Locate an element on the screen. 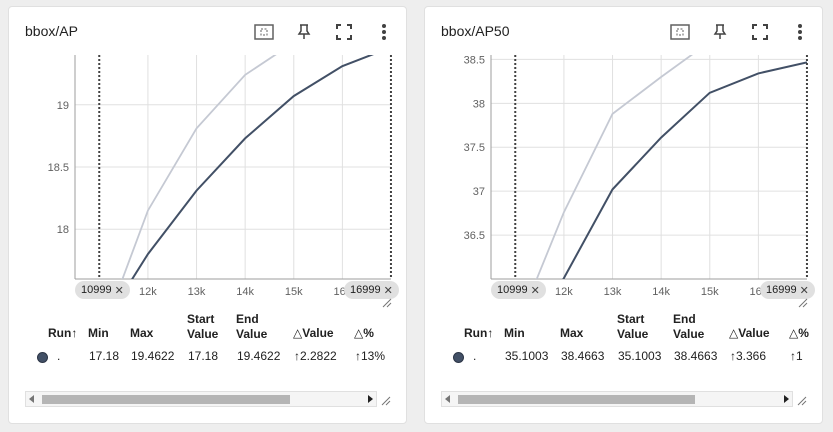 The image size is (833, 432). y-tick-label: 37 is located at coordinates (479, 192).